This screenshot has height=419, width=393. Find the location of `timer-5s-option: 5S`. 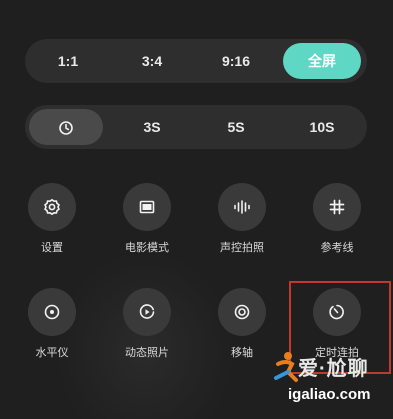

timer-5s-option: 5S is located at coordinates (236, 127).